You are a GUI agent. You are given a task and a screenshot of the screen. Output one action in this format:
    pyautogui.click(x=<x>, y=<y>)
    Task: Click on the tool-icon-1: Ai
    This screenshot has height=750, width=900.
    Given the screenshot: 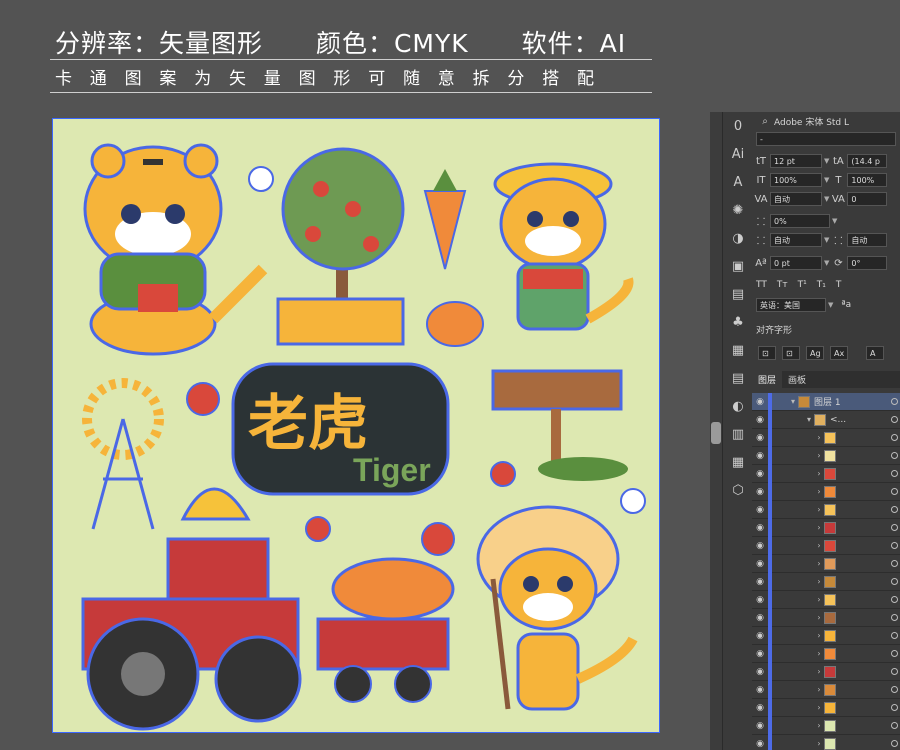 What is the action you would take?
    pyautogui.click(x=738, y=154)
    